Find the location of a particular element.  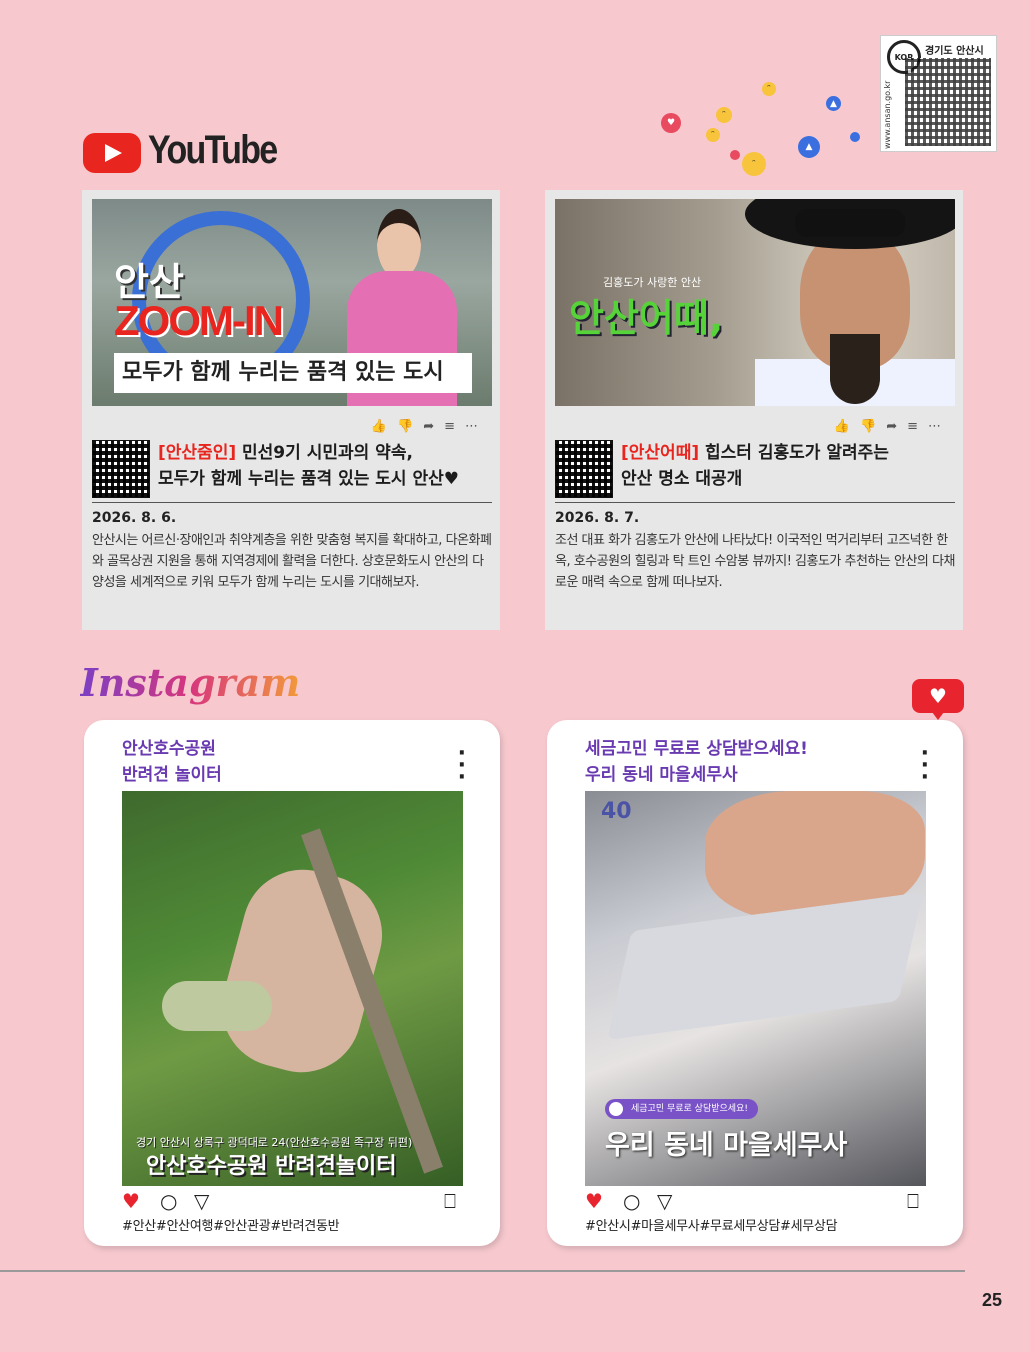

photo-caption: 우리 동네 마을세무사 is located at coordinates (726, 1145).